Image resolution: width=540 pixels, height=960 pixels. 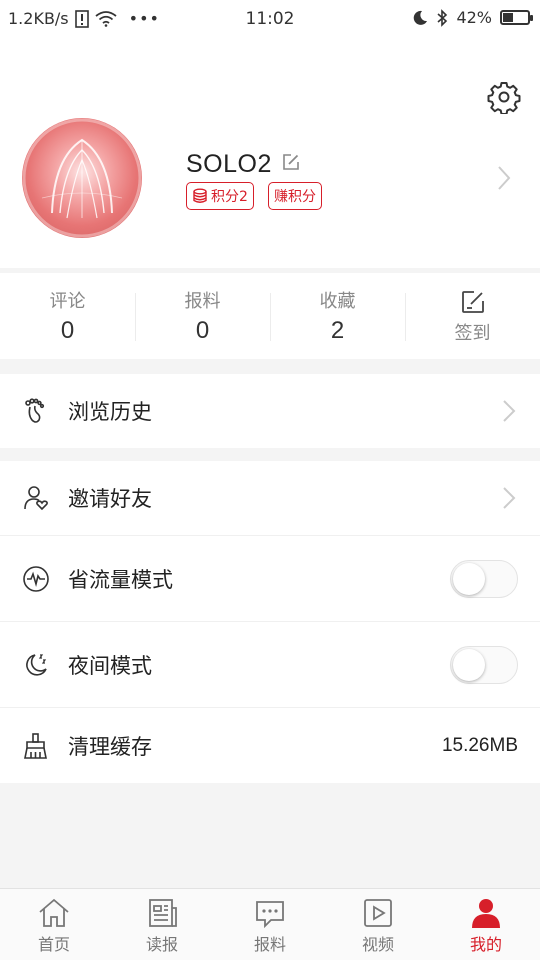 I want to click on history-group: 浏览历史, so click(x=270, y=411).